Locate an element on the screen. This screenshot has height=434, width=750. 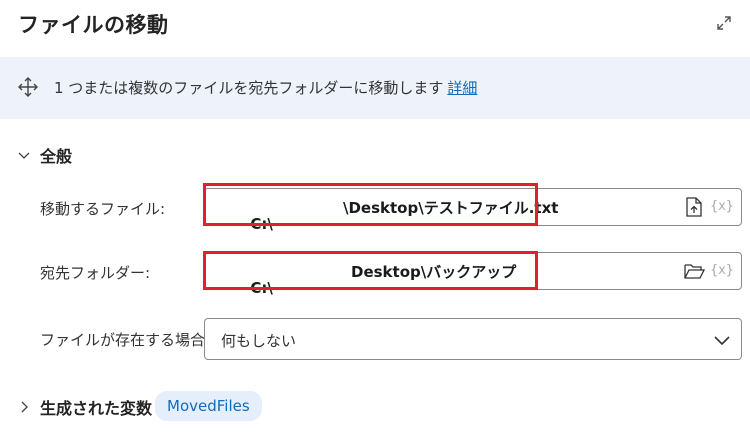
chevron-right-icon is located at coordinates (24, 407).